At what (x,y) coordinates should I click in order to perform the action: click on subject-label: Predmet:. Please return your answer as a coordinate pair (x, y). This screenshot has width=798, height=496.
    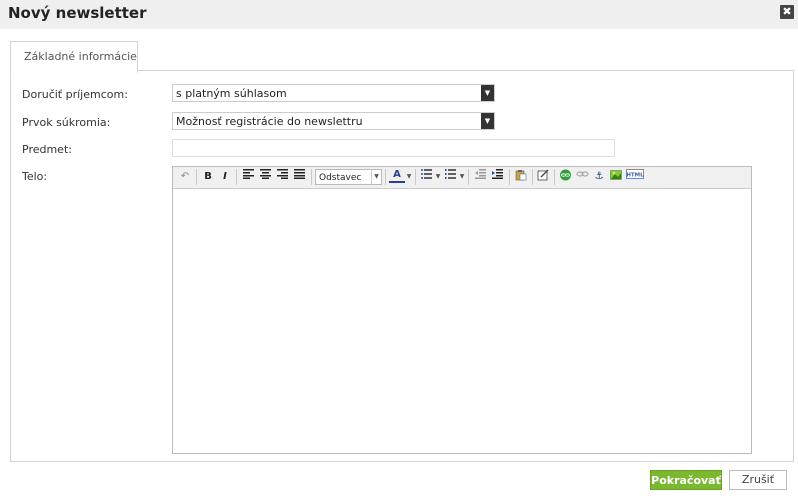
    Looking at the image, I should click on (47, 149).